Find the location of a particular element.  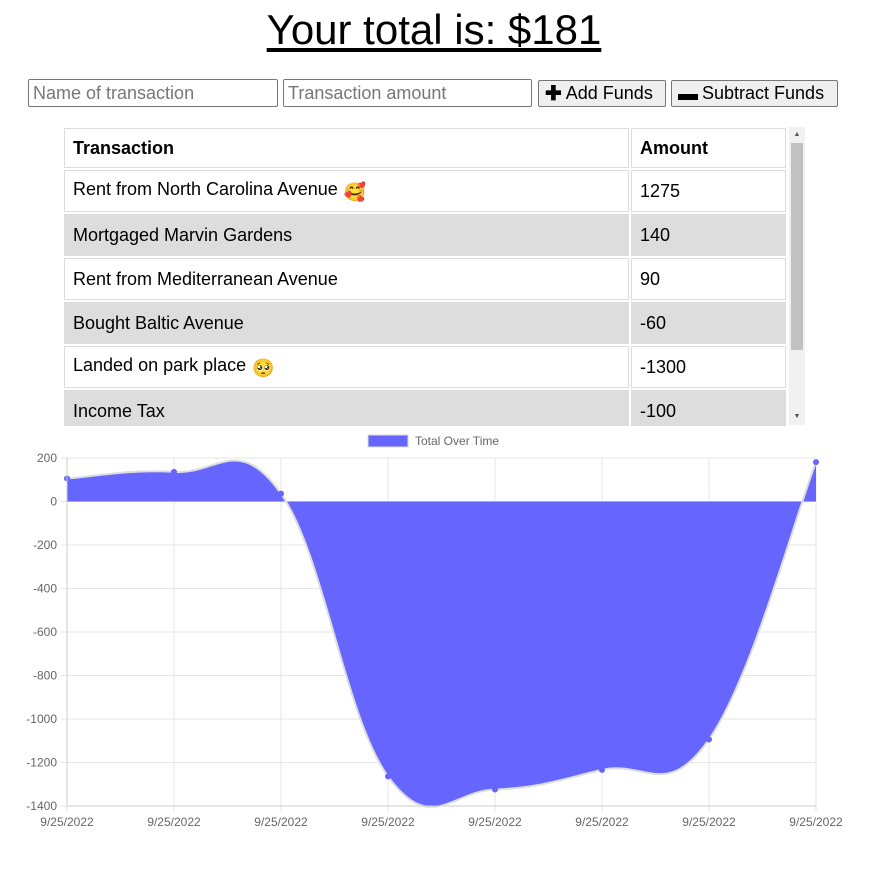

y-tick-label: -400 is located at coordinates (45, 589).